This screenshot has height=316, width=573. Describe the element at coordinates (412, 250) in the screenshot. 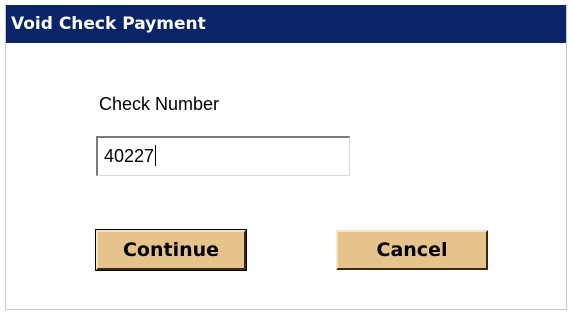

I see `cancel-button: Cancel` at that location.